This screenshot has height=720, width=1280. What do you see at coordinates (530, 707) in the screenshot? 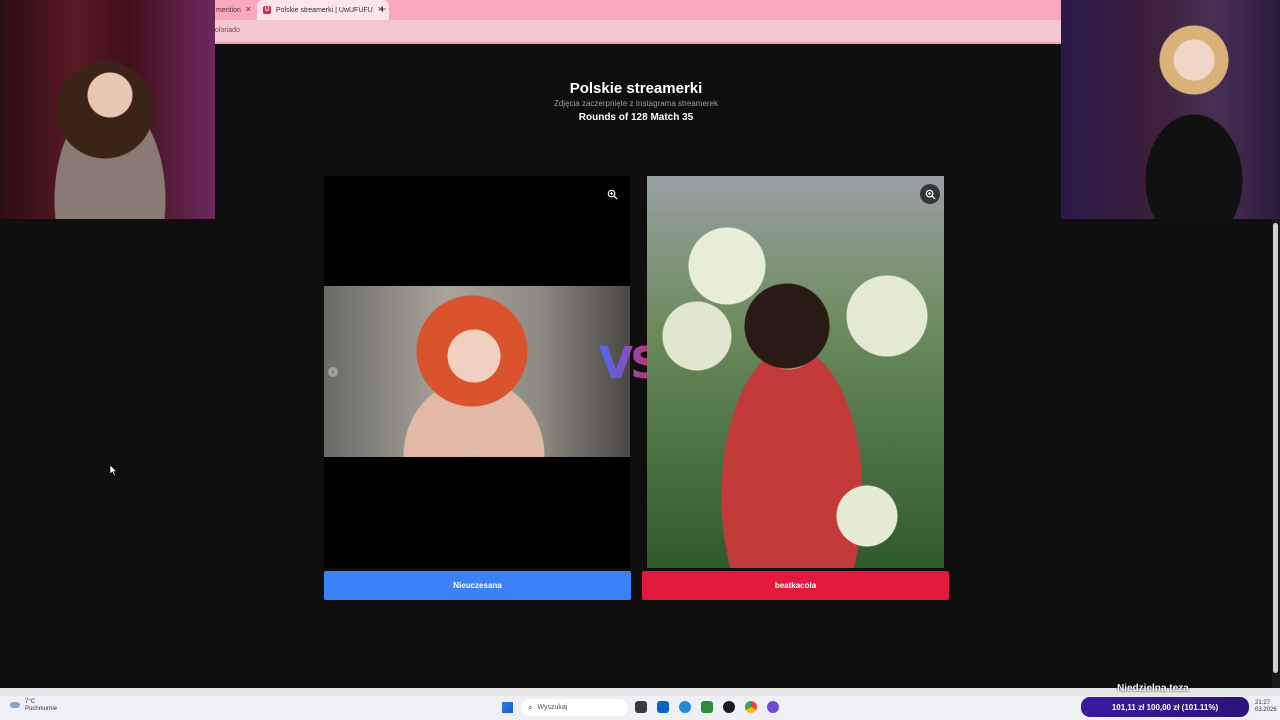
I see `search-icon: ⌕` at bounding box center [530, 707].